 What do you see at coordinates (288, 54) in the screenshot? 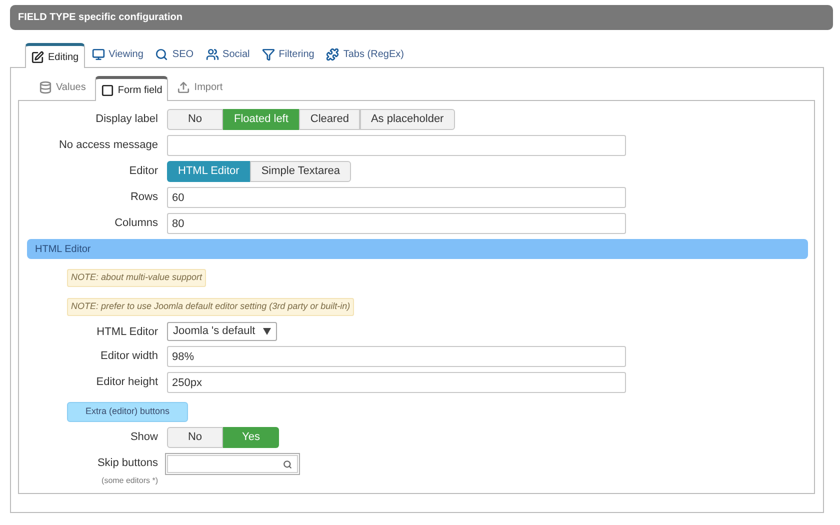
I see `tab: Filtering` at bounding box center [288, 54].